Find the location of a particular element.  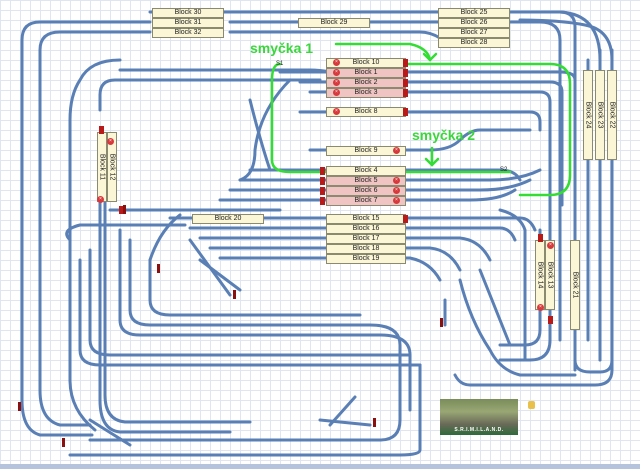

block-2-status-icon: × is located at coordinates (336, 82).